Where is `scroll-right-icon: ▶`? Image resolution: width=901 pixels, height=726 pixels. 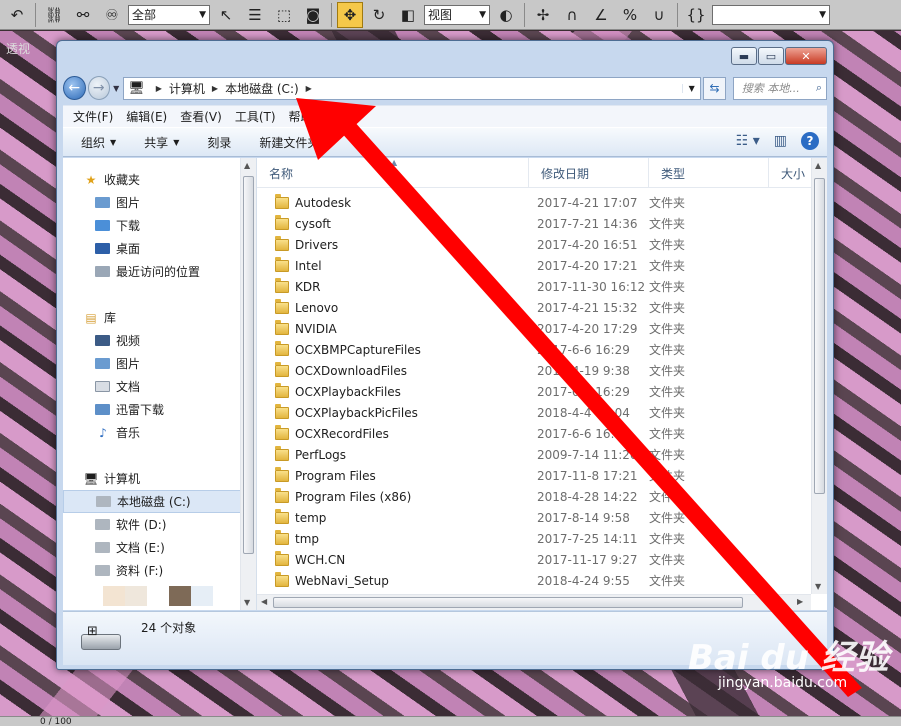 scroll-right-icon: ▶ is located at coordinates (800, 601).